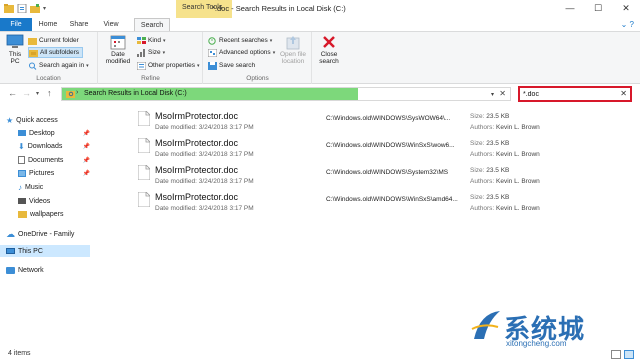 This screenshot has width=640, height=361. Describe the element at coordinates (492, 94) in the screenshot. I see `address-dropdown-icon: ▾` at that location.